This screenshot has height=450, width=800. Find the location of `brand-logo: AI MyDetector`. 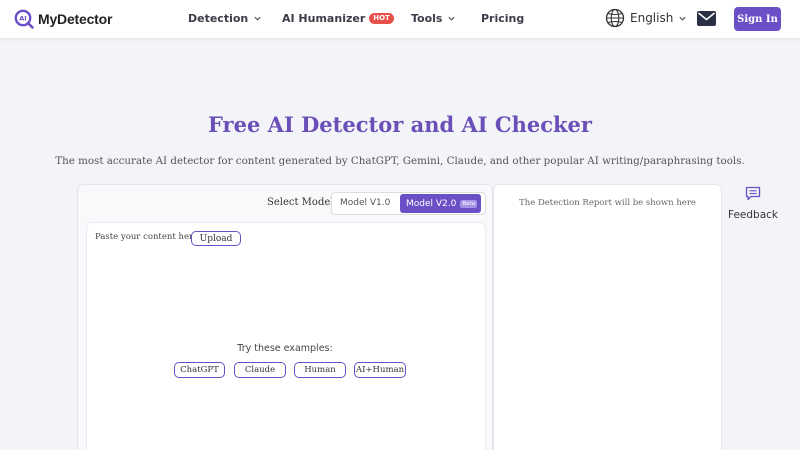

brand-logo: AI MyDetector is located at coordinates (63, 19).